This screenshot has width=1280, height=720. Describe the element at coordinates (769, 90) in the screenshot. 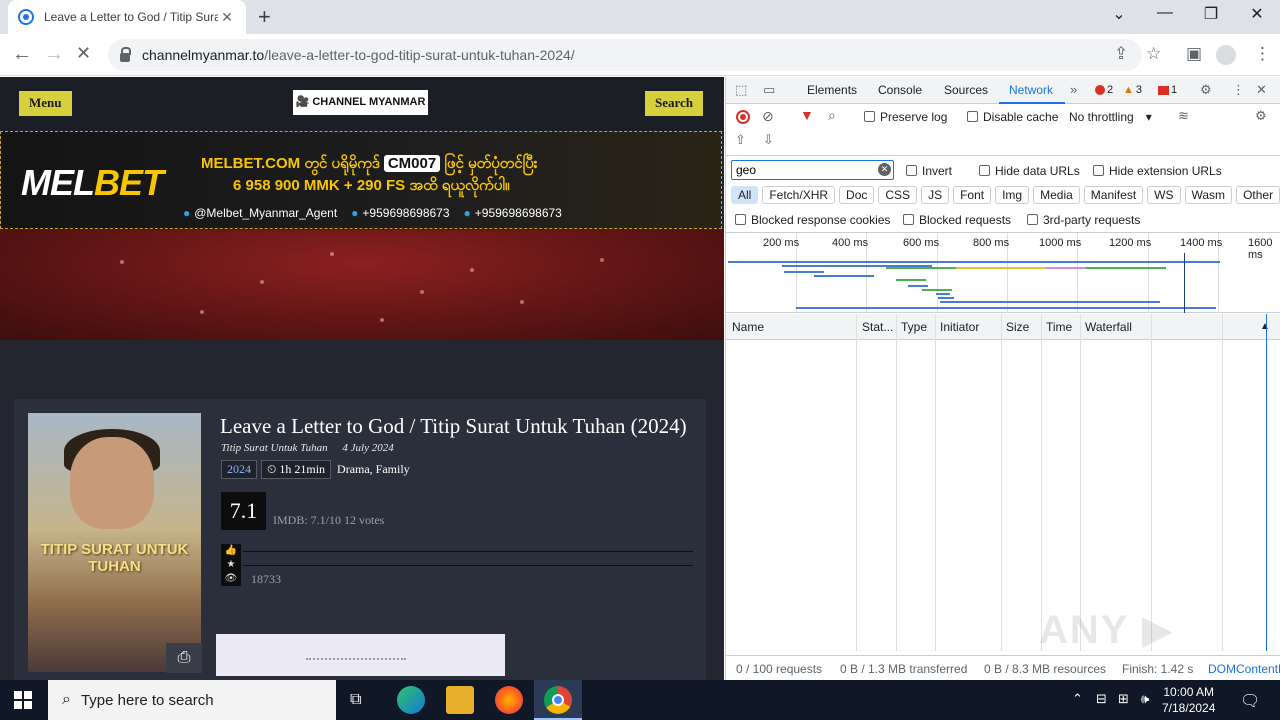

I see `device-toolbar-icon: ▭` at that location.